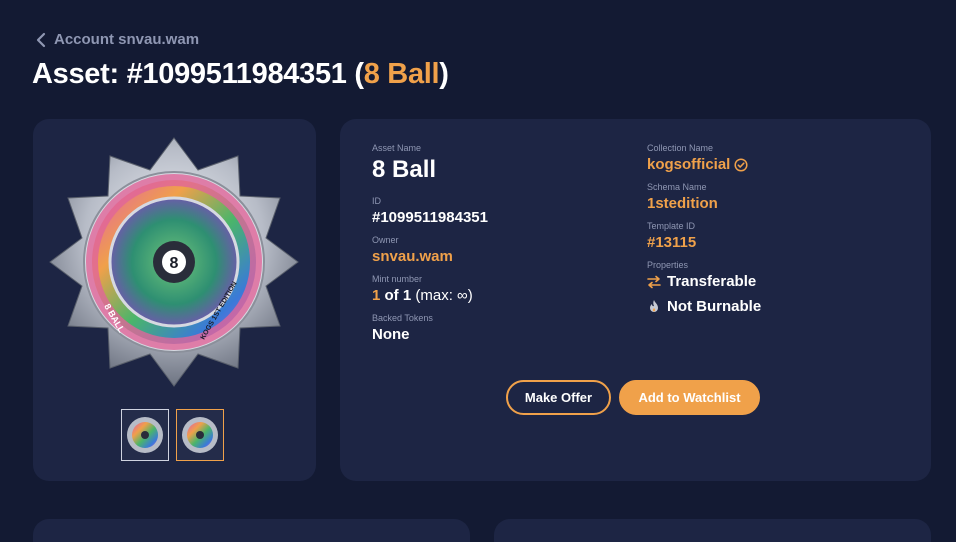  I want to click on title-asset-name: 8 Ball, so click(401, 74).